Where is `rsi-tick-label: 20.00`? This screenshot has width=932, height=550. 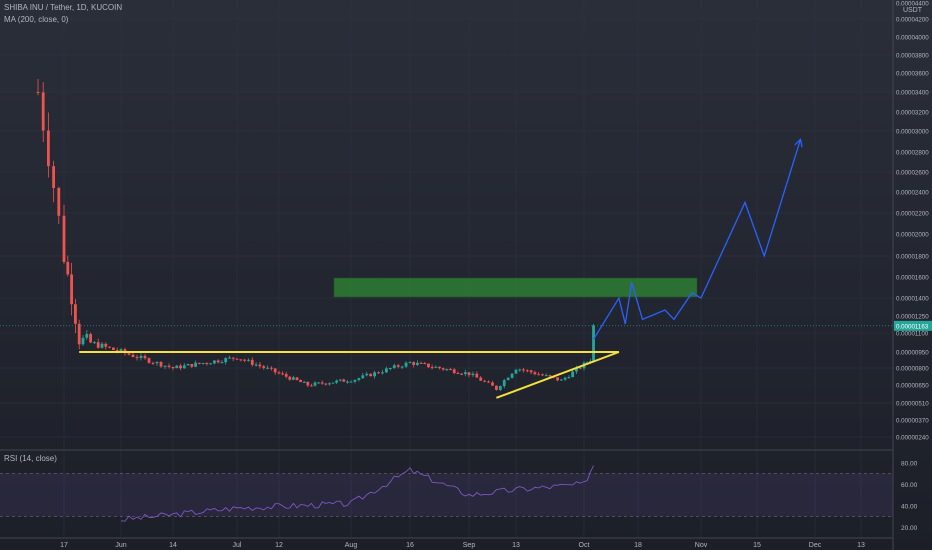 rsi-tick-label: 20.00 is located at coordinates (909, 528).